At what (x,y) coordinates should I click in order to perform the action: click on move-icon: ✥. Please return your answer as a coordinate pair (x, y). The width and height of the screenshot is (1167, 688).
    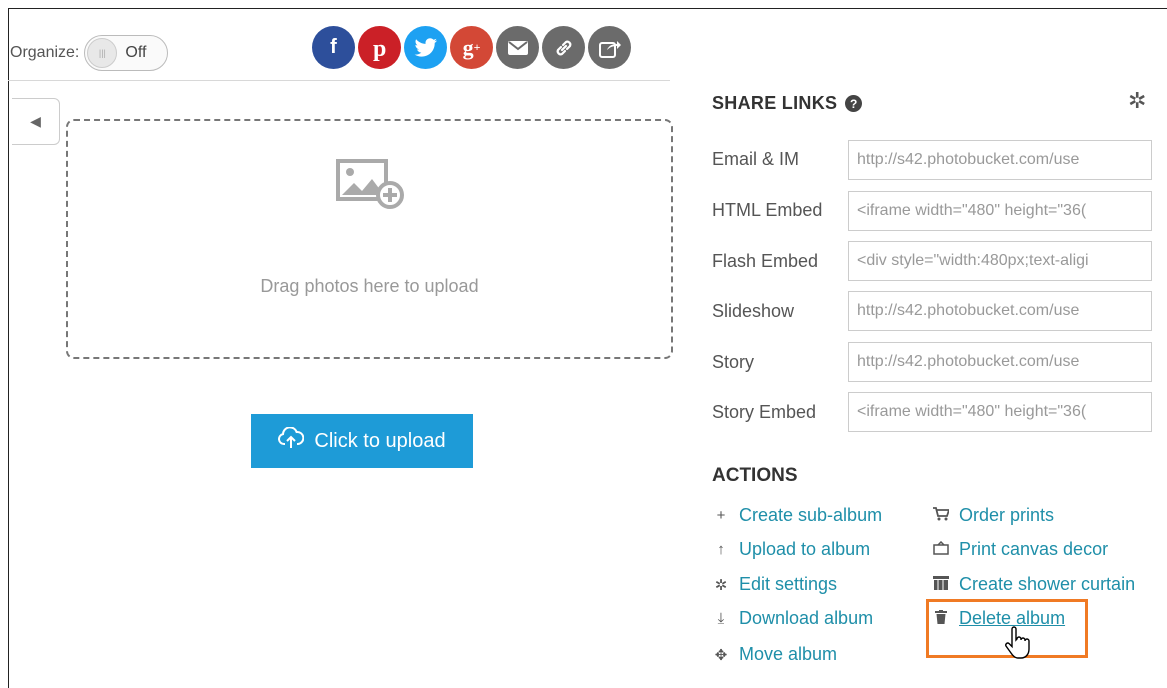
    Looking at the image, I should click on (721, 655).